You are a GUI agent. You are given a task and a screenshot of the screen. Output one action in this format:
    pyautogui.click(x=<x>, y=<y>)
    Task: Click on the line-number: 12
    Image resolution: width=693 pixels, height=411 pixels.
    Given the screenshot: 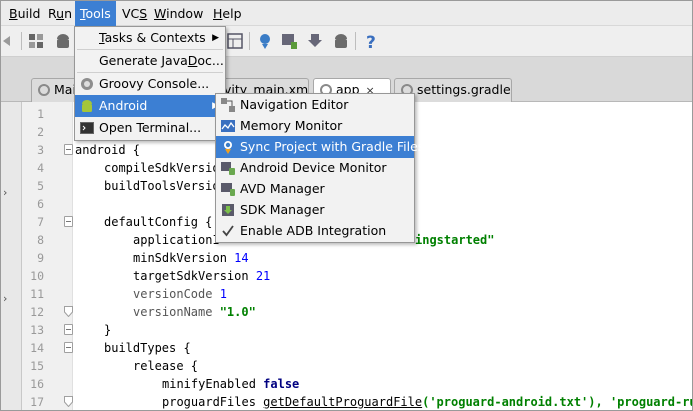 What is the action you would take?
    pyautogui.click(x=37, y=312)
    